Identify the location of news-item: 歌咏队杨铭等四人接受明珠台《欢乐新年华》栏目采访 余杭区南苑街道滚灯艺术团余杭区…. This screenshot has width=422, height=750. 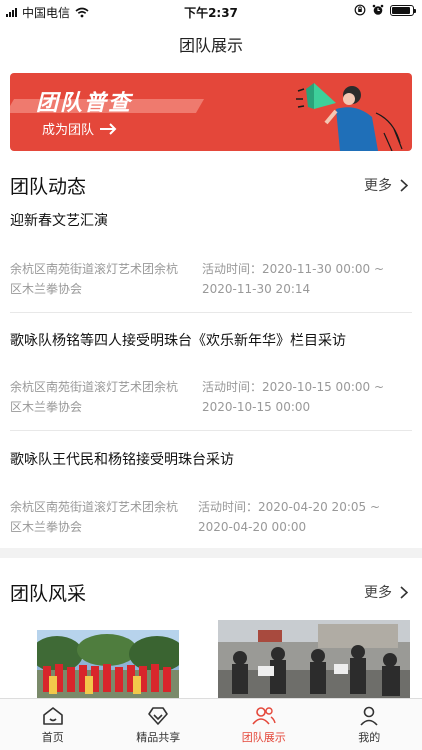
(211, 375).